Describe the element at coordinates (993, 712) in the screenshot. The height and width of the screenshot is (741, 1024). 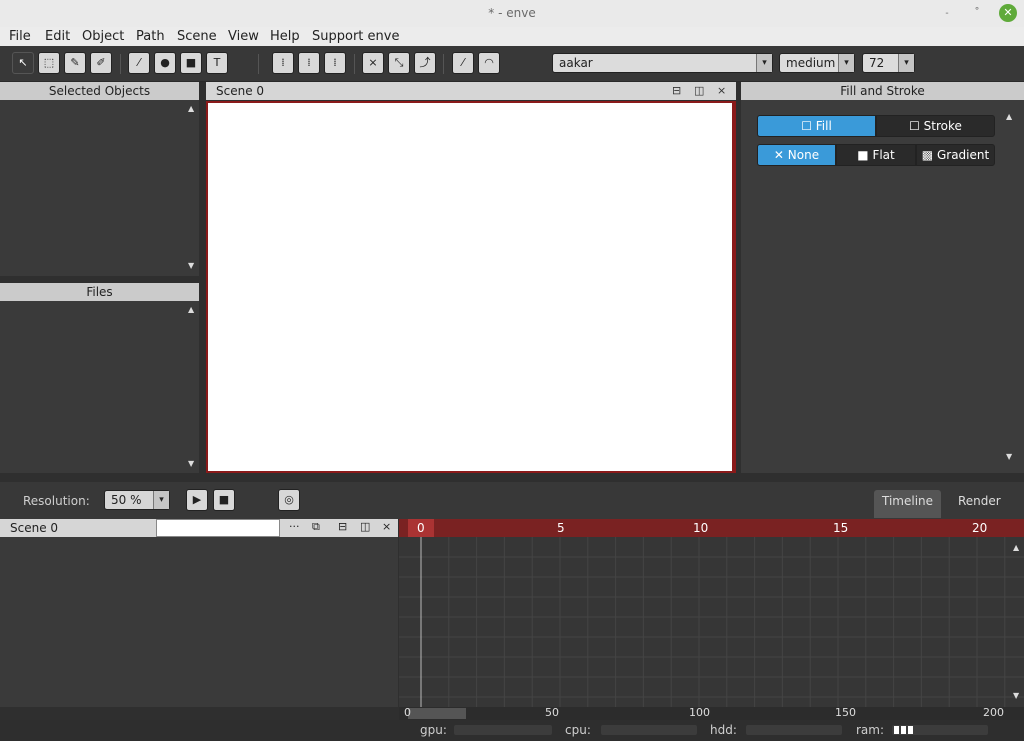
I see `range-tick: 200` at that location.